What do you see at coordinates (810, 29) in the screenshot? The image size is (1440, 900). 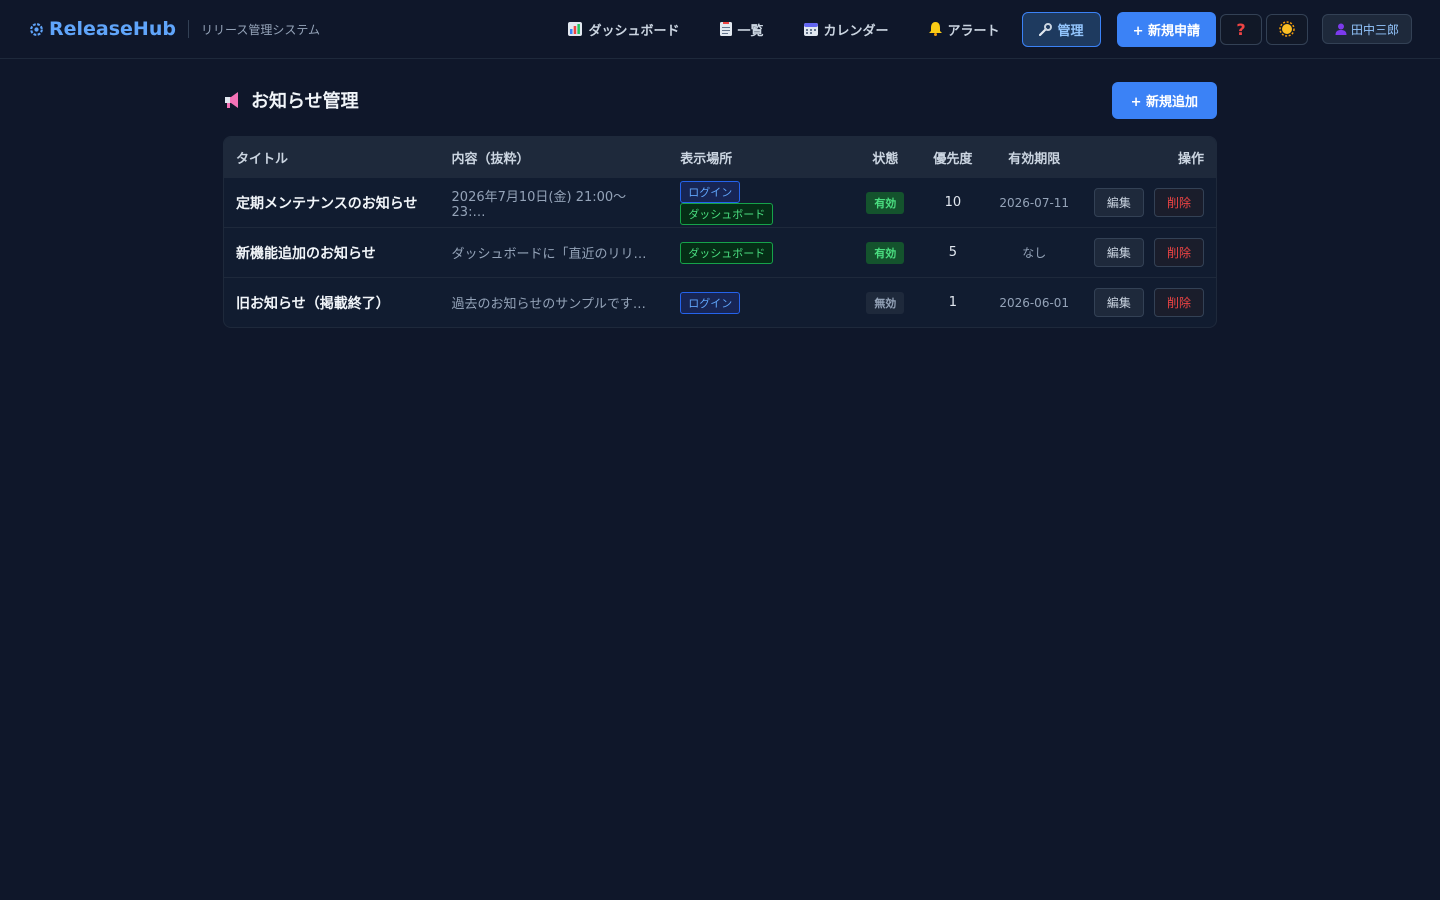 I see `calendar-icon` at bounding box center [810, 29].